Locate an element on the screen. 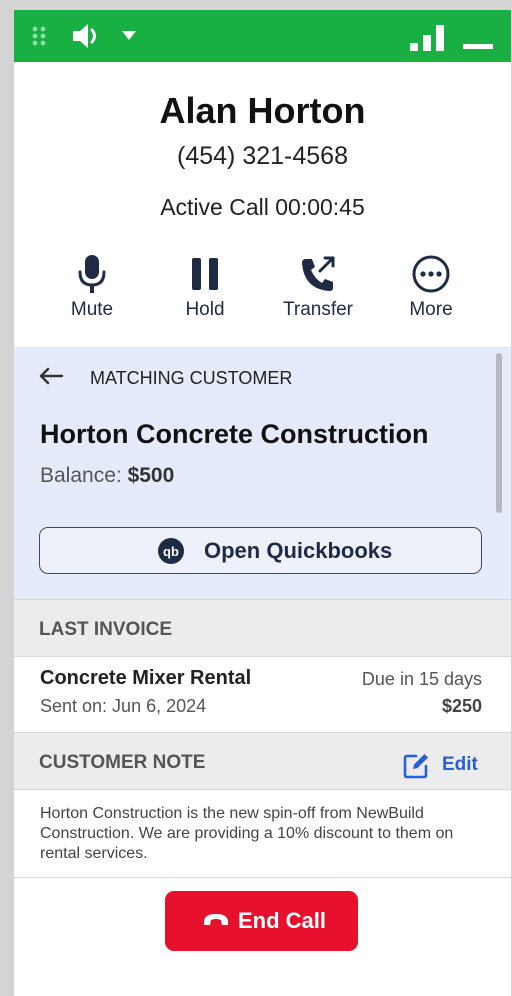 The image size is (512, 996). more-button: More is located at coordinates (431, 287).